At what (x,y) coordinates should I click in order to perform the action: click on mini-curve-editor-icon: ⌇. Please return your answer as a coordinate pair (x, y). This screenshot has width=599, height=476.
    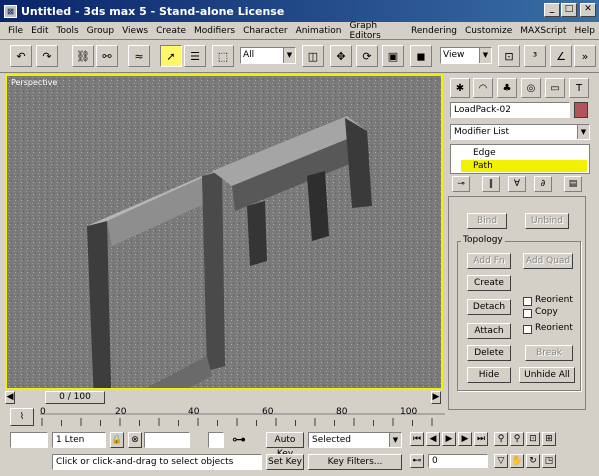
    Looking at the image, I should click on (23, 417).